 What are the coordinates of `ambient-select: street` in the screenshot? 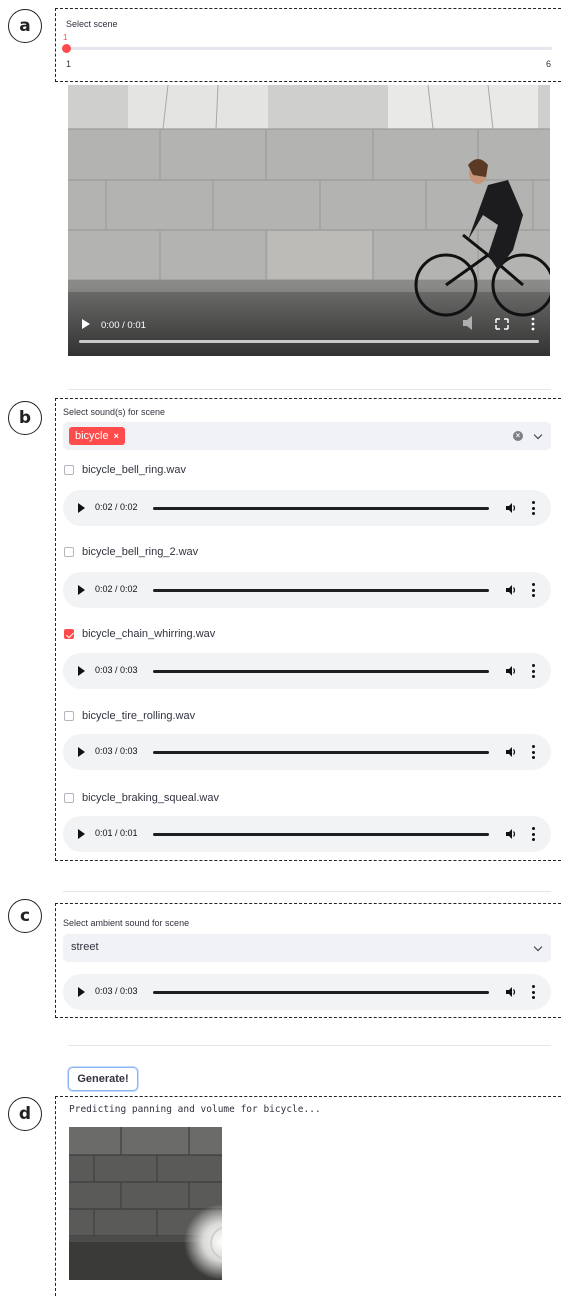 It's located at (307, 948).